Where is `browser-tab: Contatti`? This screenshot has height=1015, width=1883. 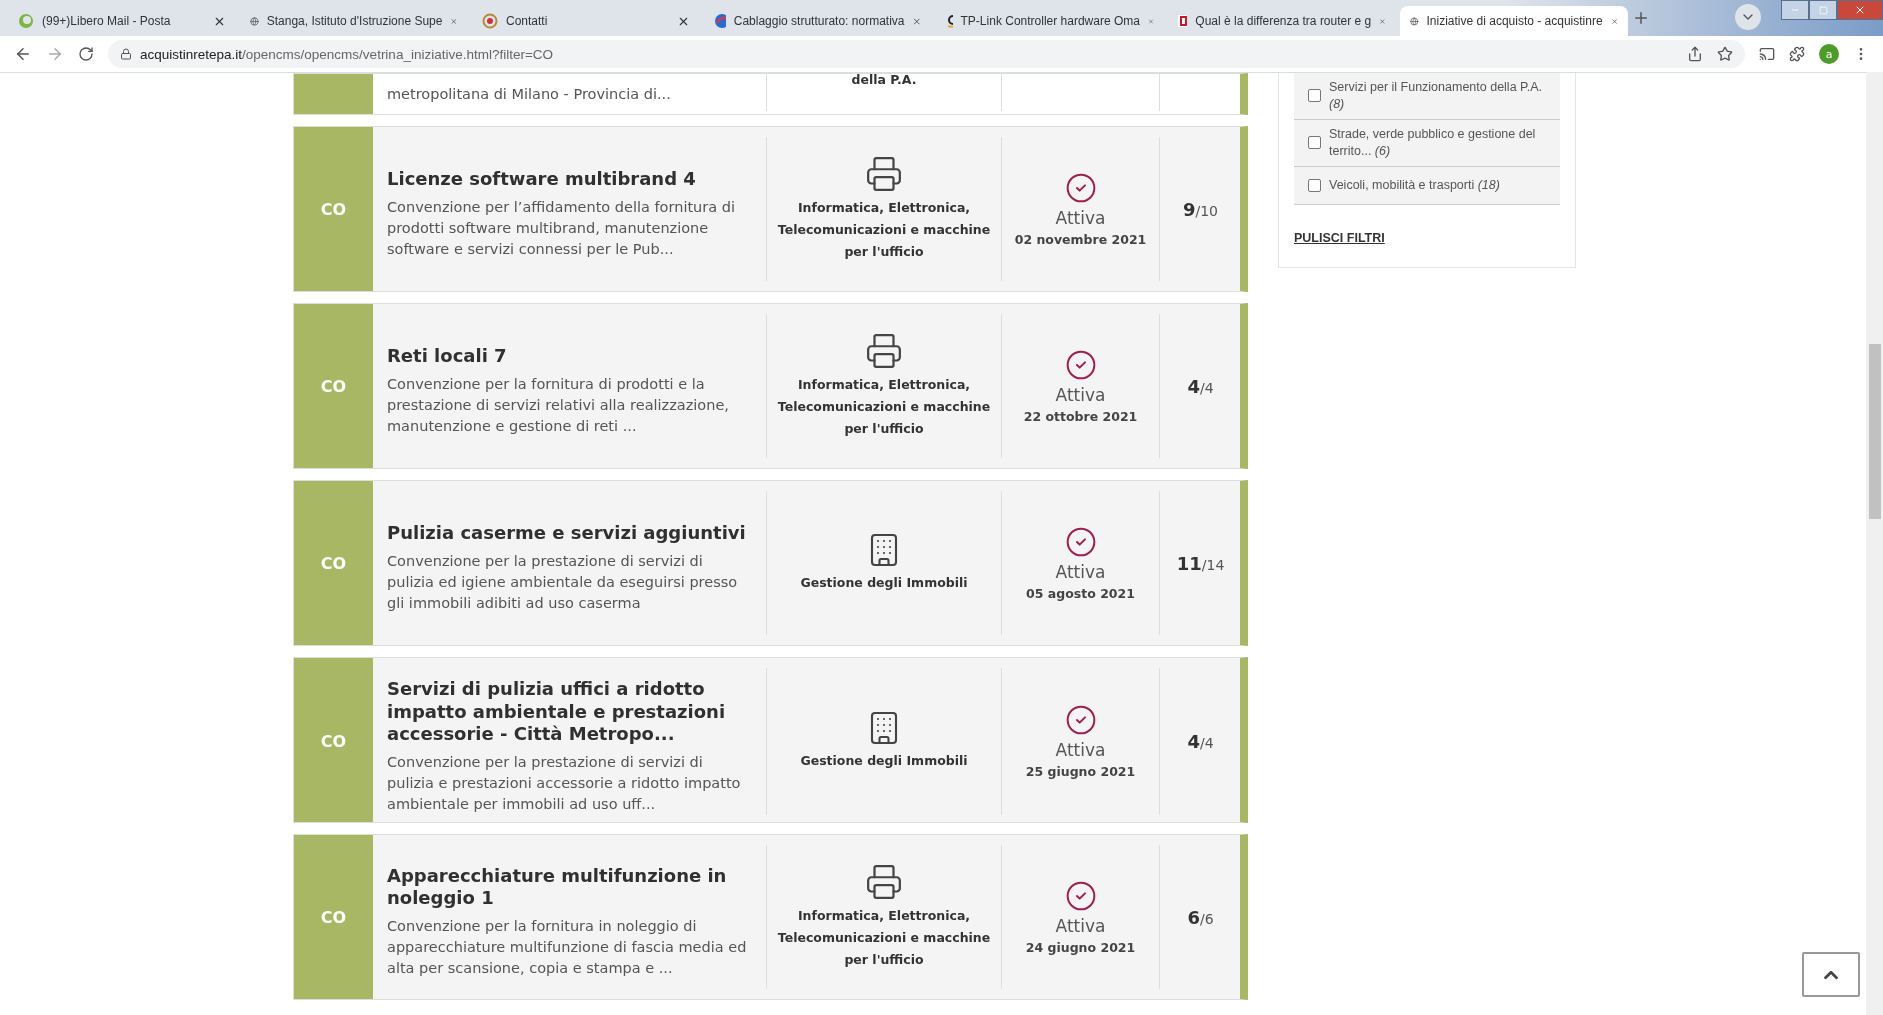
browser-tab: Contatti is located at coordinates (586, 21).